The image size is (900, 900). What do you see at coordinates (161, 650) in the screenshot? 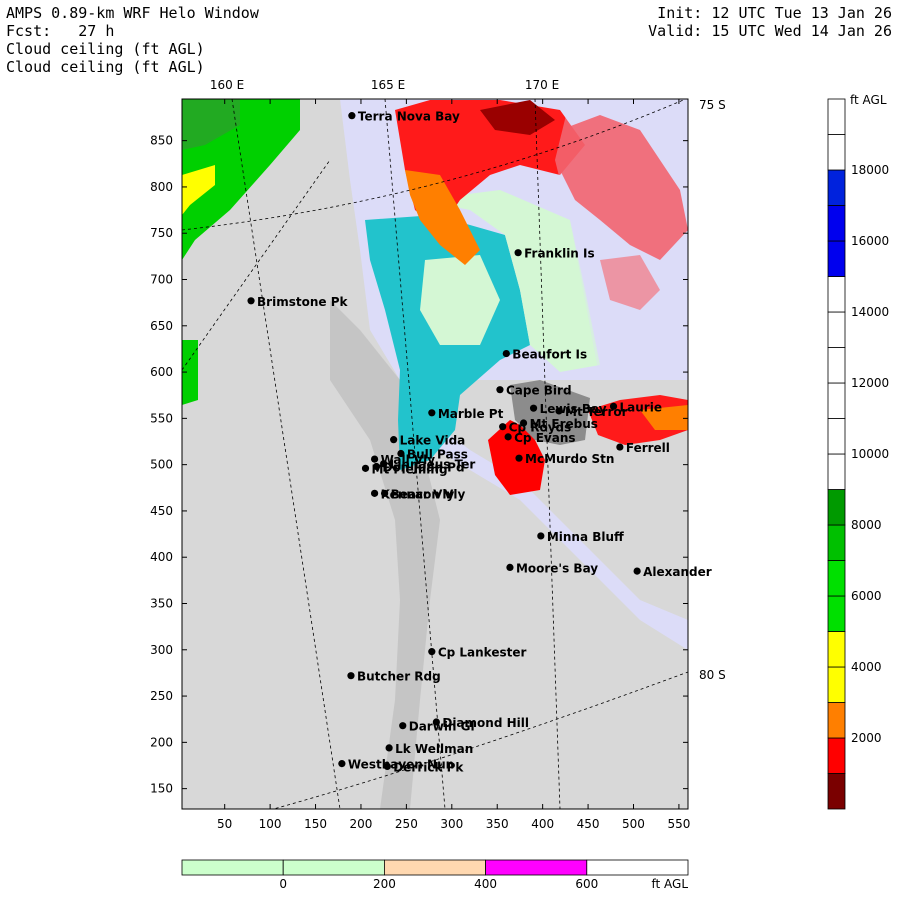
I see `y-tick-label: 300` at bounding box center [161, 650].